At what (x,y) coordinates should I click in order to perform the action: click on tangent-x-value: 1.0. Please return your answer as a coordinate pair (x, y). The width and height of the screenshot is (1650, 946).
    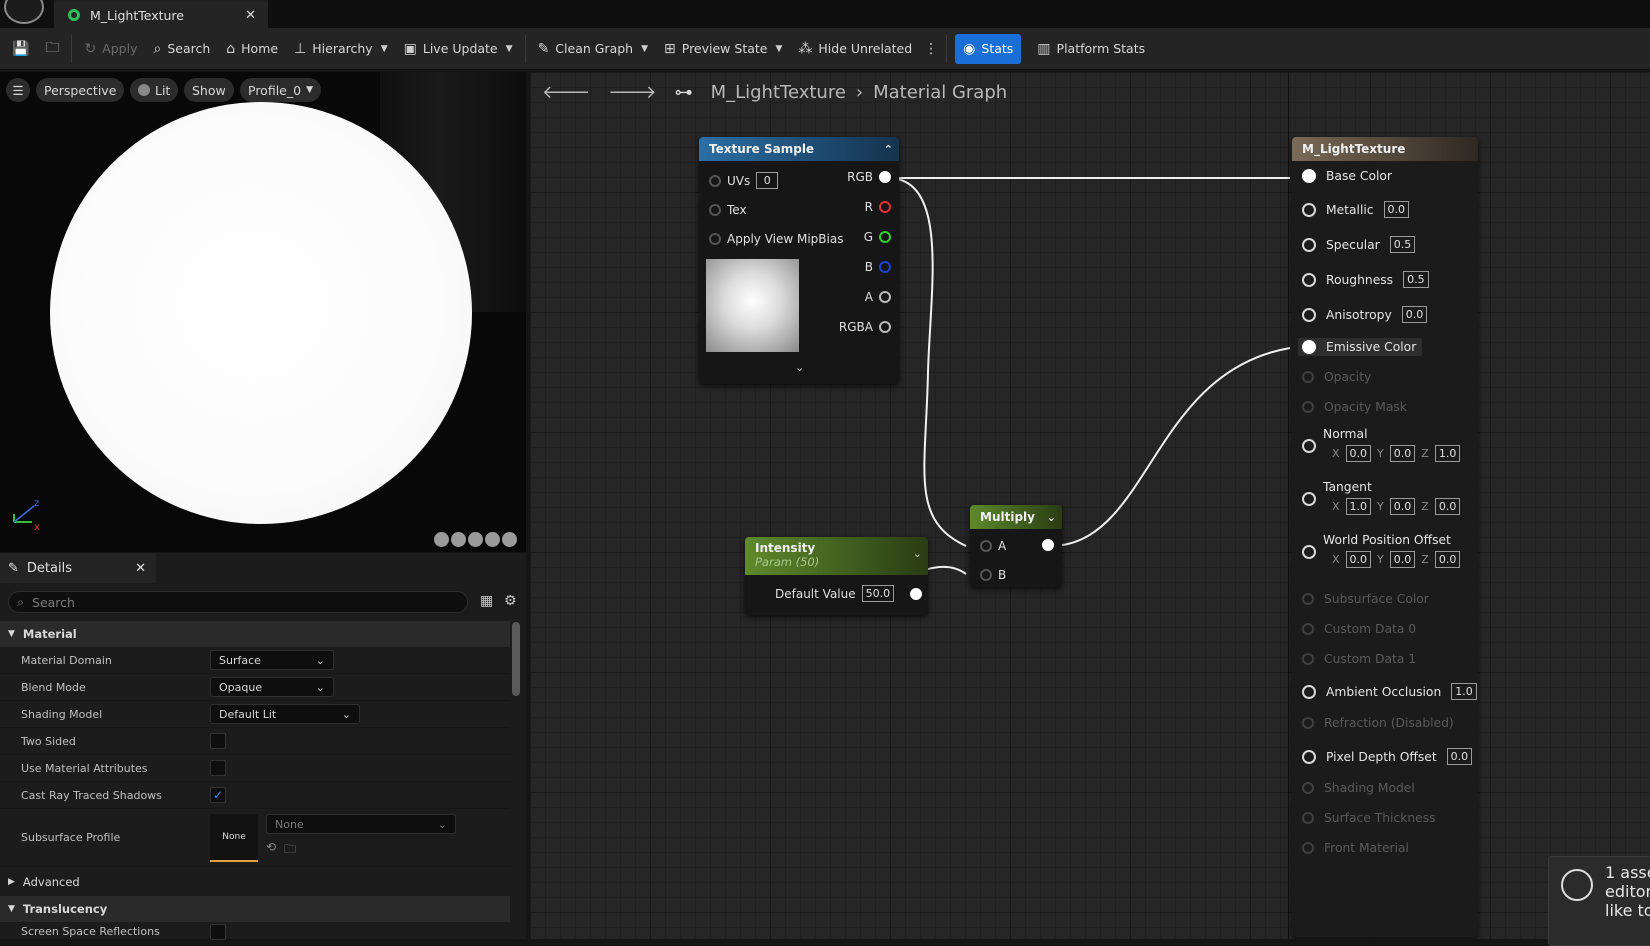
    Looking at the image, I should click on (1358, 506).